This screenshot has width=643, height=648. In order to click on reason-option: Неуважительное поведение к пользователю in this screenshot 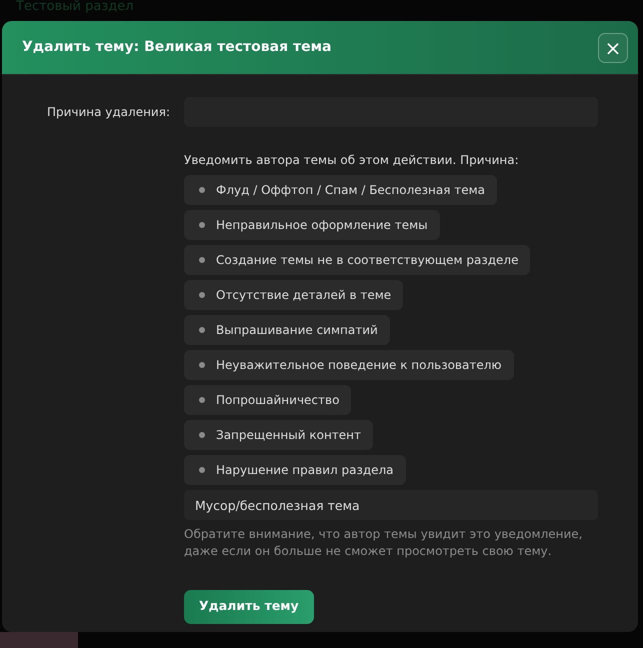, I will do `click(349, 365)`.